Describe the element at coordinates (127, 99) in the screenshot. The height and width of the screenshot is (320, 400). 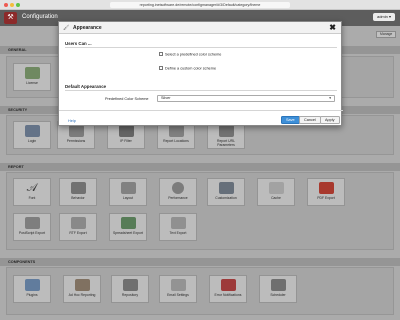
I see `predefined-color-scheme-label: Predefined Color Scheme` at that location.